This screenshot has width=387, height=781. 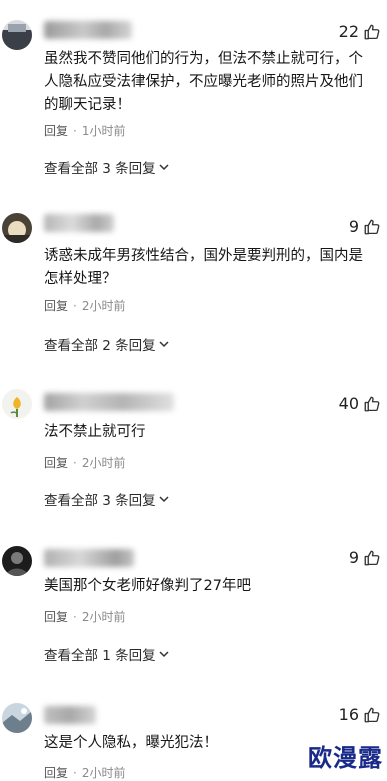 I want to click on like-count: 40, so click(x=348, y=403).